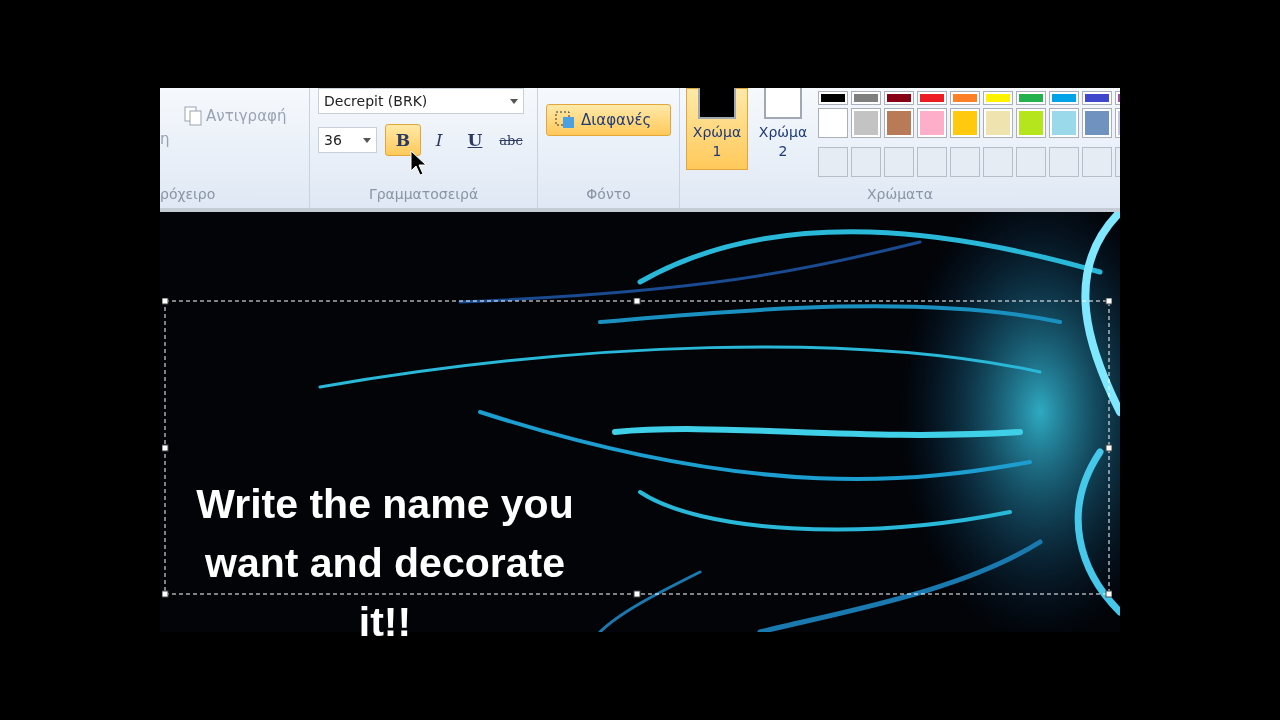 The height and width of the screenshot is (720, 1280). Describe the element at coordinates (717, 129) in the screenshot. I see `color-slot-button: Χρώμα 1` at that location.